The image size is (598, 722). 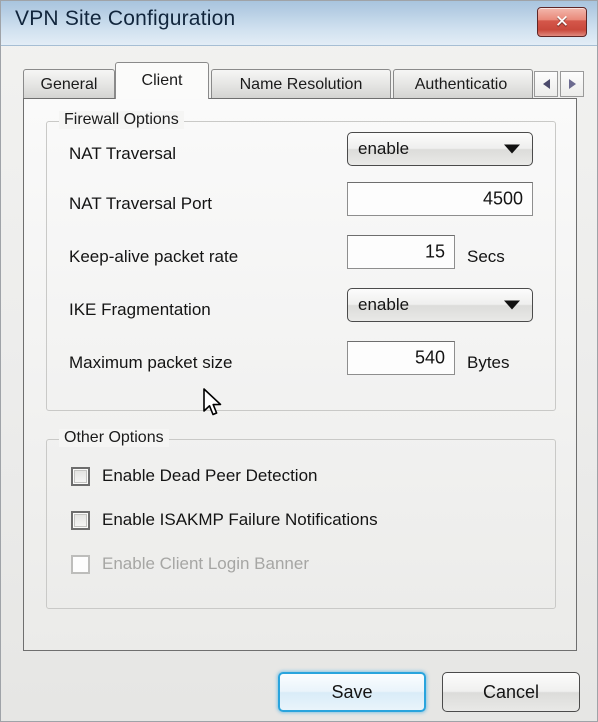 What do you see at coordinates (154, 256) in the screenshot?
I see `keepalive-label: Keep-alive packet rate` at bounding box center [154, 256].